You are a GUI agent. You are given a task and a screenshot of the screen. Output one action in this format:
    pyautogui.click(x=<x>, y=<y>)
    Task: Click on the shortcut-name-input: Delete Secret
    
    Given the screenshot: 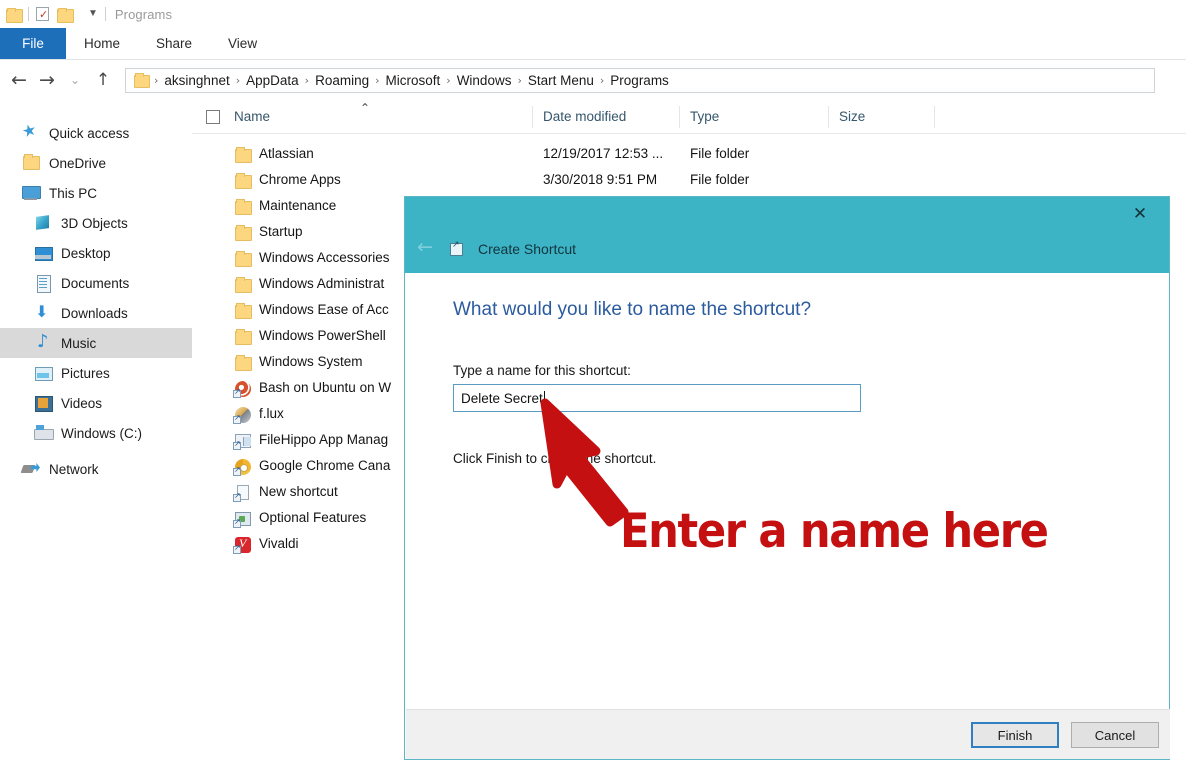 What is the action you would take?
    pyautogui.click(x=657, y=398)
    